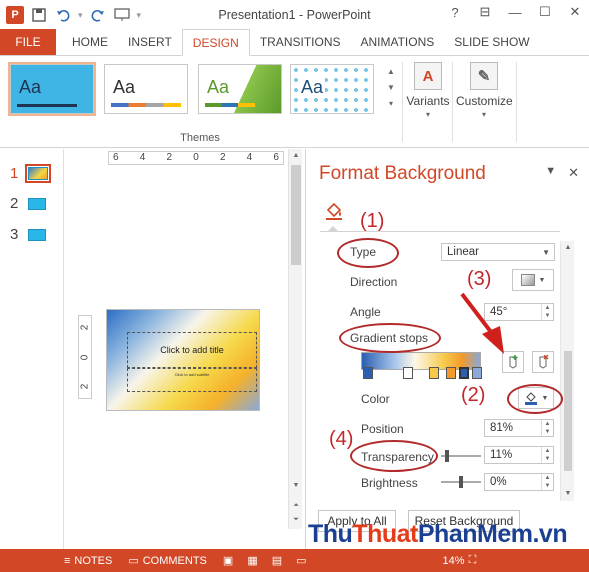 This screenshot has height=572, width=589. Describe the element at coordinates (483, 114) in the screenshot. I see `customize-dropdown-icon: ▾` at that location.